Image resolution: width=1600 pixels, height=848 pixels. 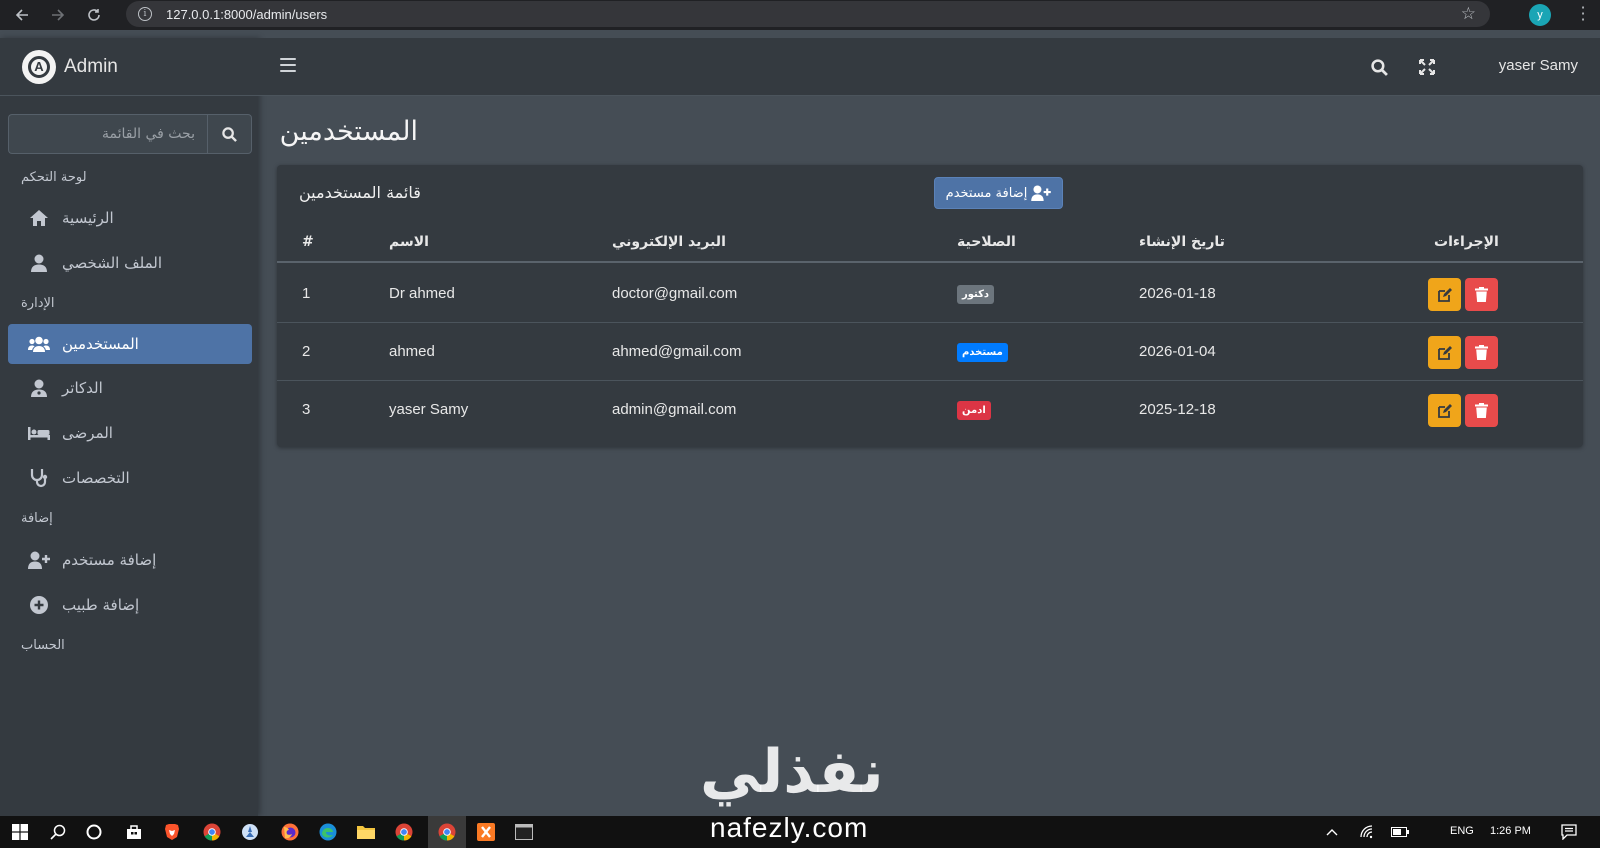 I want to click on cell-created: 2025-12-18, so click(x=1177, y=409).